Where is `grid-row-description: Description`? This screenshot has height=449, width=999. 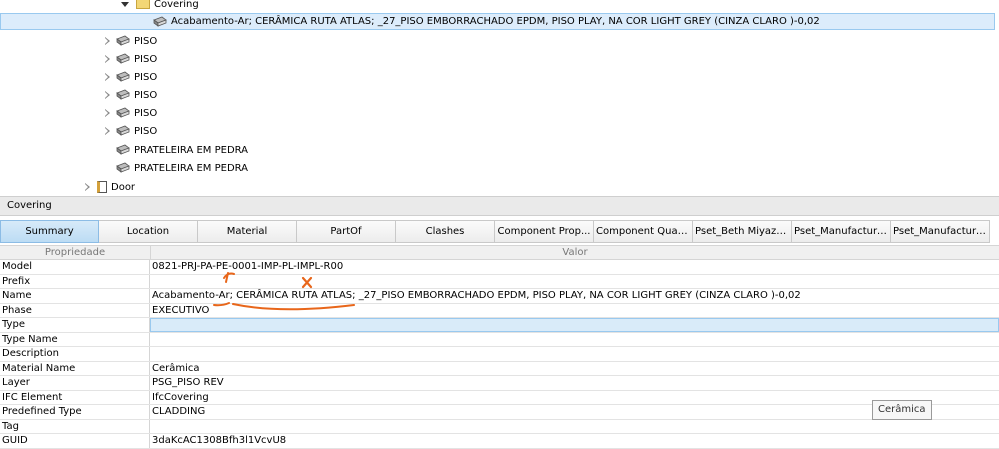
grid-row-description: Description is located at coordinates (499, 354).